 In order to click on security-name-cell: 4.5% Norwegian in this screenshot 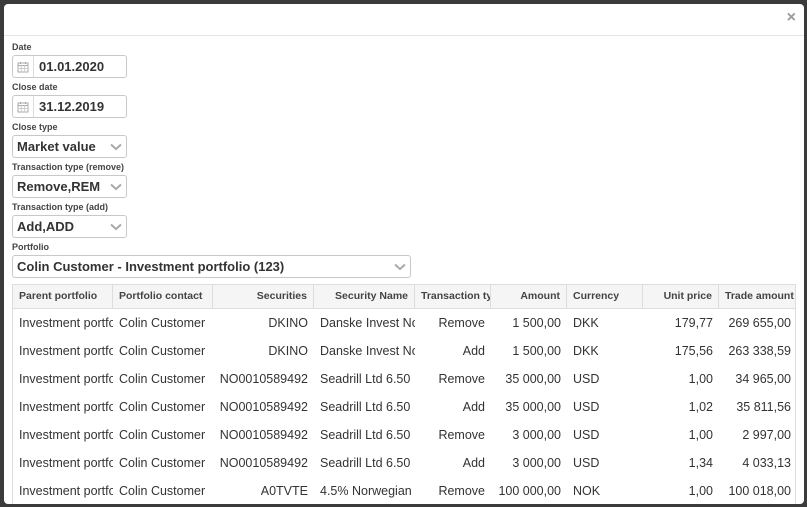, I will do `click(366, 491)`.